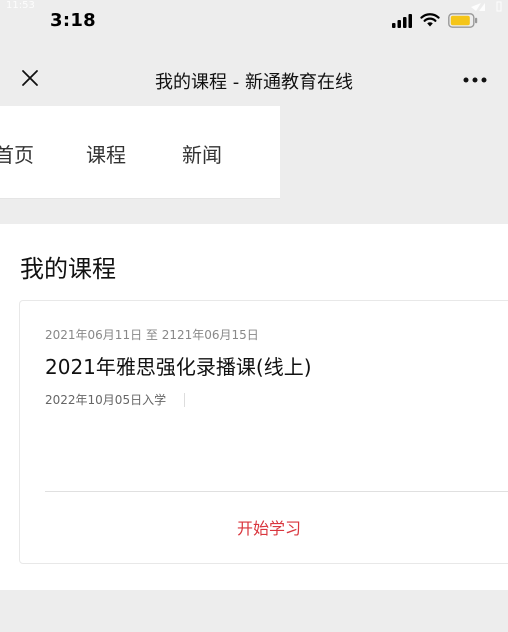  What do you see at coordinates (152, 335) in the screenshot?
I see `course-date-range: 2021年06月11日 至 2121年06月15日` at bounding box center [152, 335].